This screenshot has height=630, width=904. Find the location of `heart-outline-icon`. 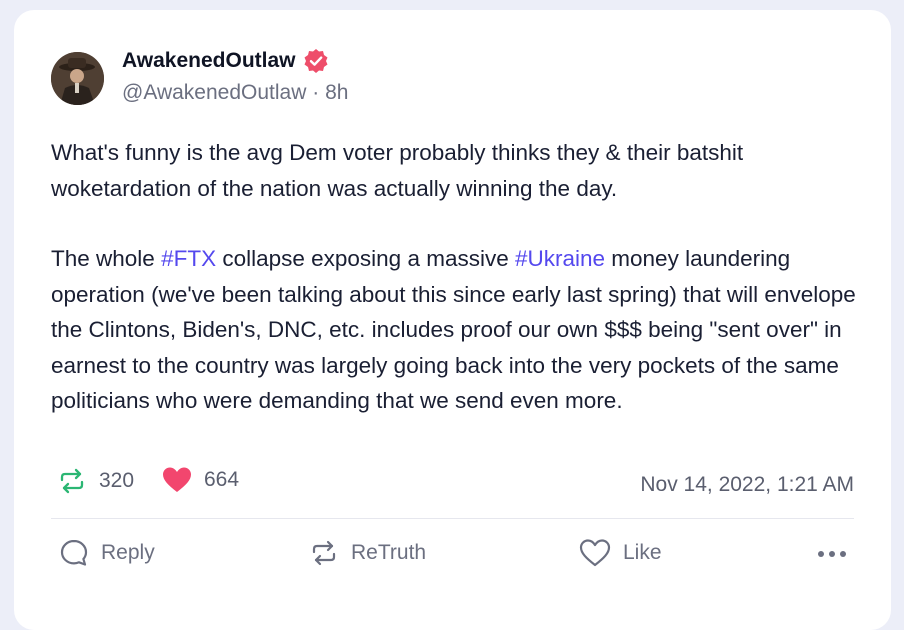

heart-outline-icon is located at coordinates (595, 553).